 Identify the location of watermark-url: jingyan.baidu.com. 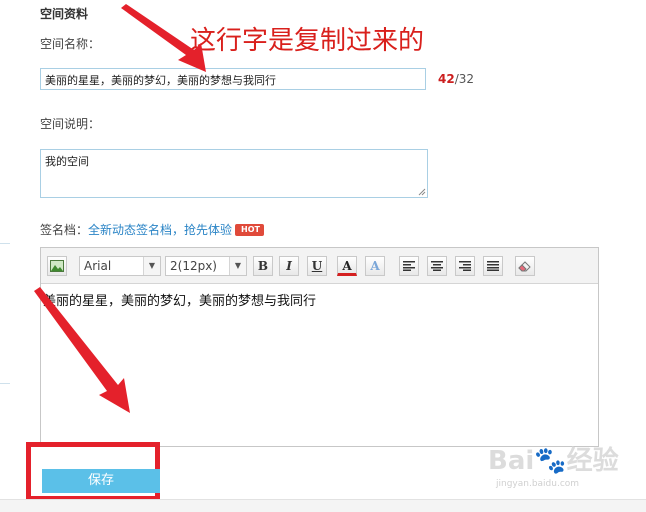
(538, 484).